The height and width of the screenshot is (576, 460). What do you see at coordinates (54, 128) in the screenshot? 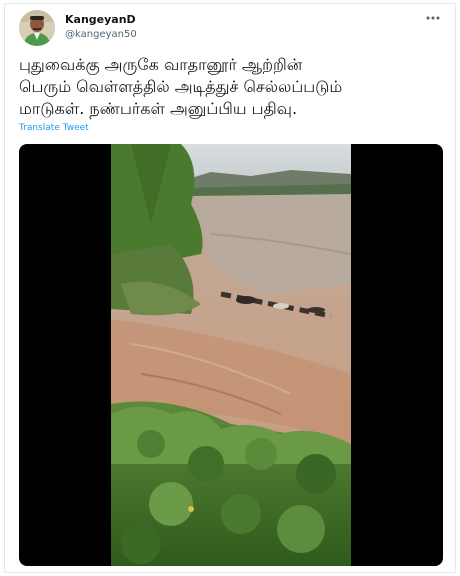
I see `translate-tweet-link: Translate Tweet` at bounding box center [54, 128].